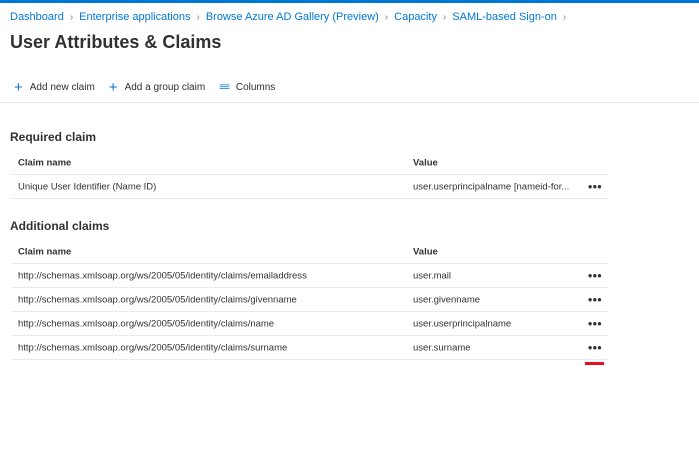  What do you see at coordinates (62, 87) in the screenshot?
I see `add-new-claim-label: Add new claim` at bounding box center [62, 87].